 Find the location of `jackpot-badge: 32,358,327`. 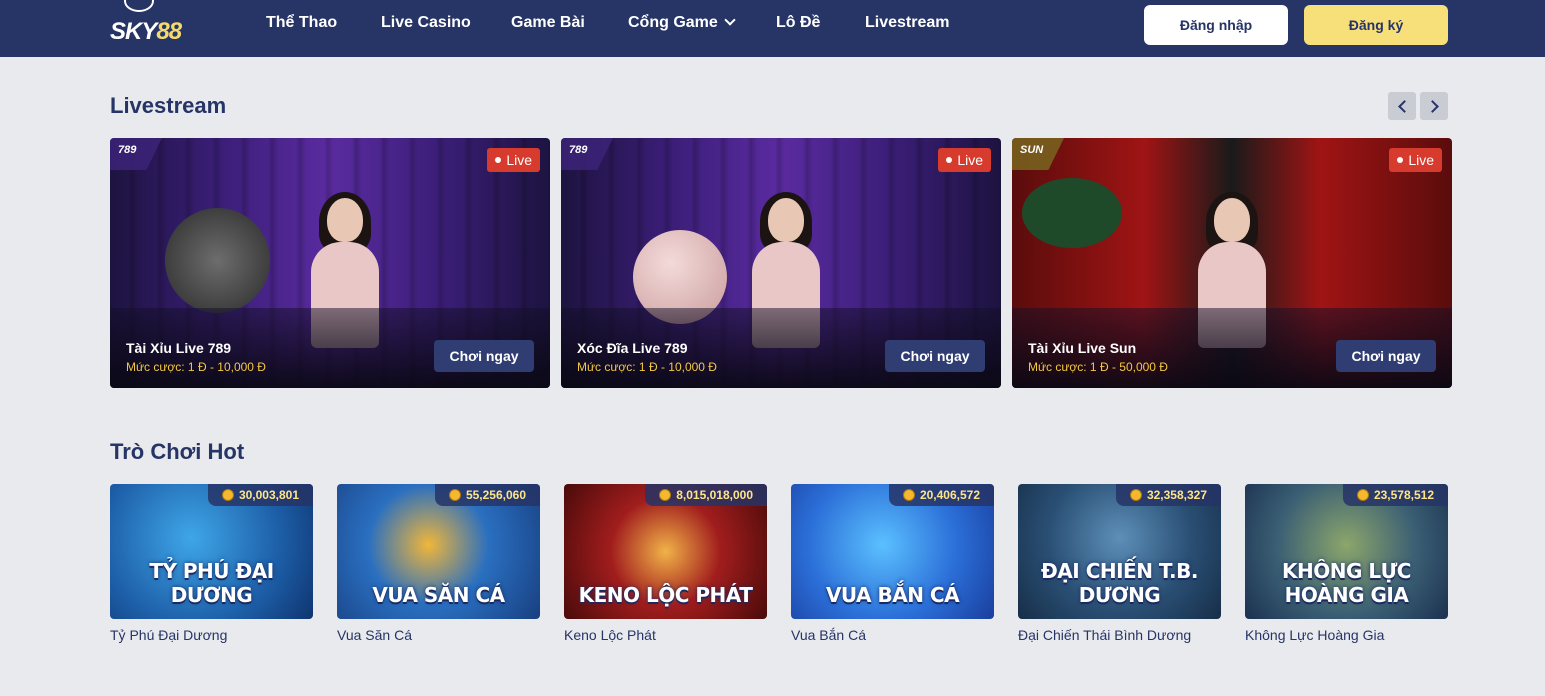

jackpot-badge: 32,358,327 is located at coordinates (1168, 495).